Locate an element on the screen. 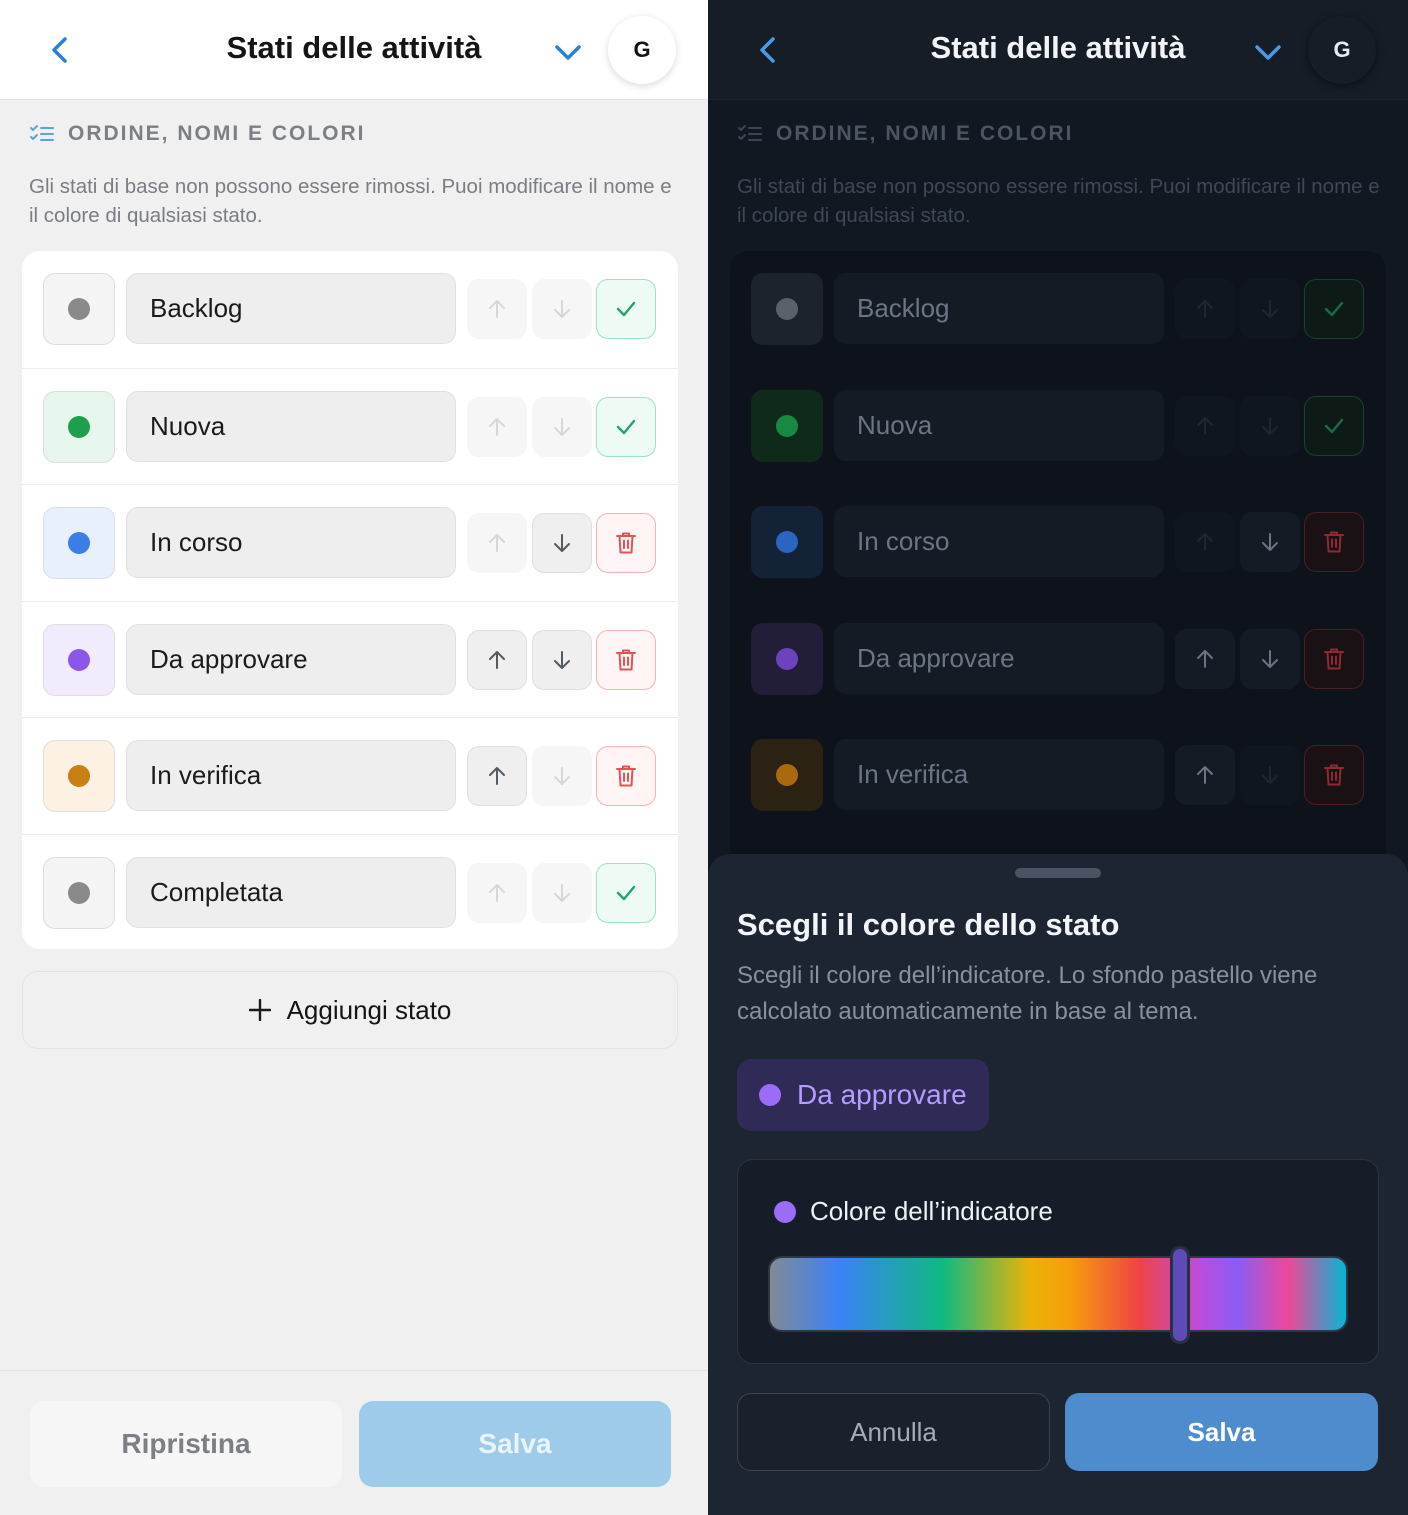 This screenshot has width=1408, height=1515. reset-button: Ripristina is located at coordinates (186, 1444).